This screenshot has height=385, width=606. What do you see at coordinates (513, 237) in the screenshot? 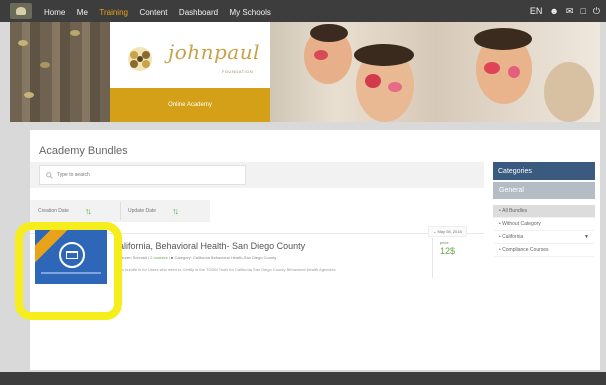
I see `category-label: California` at bounding box center [513, 237].